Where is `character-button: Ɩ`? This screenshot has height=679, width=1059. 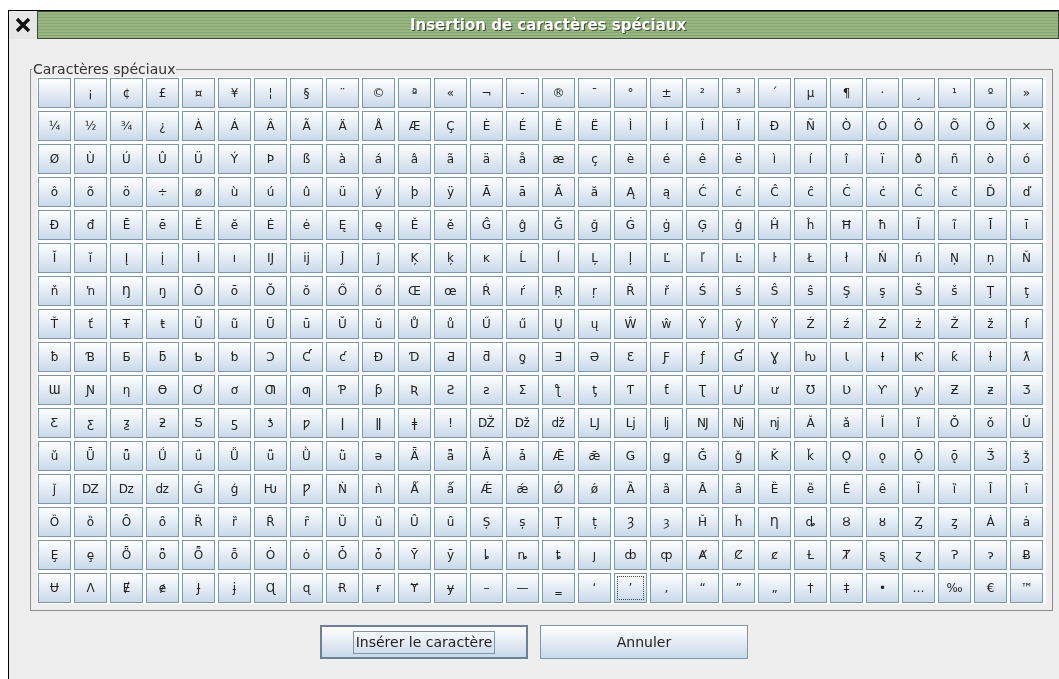 character-button: Ɩ is located at coordinates (846, 357).